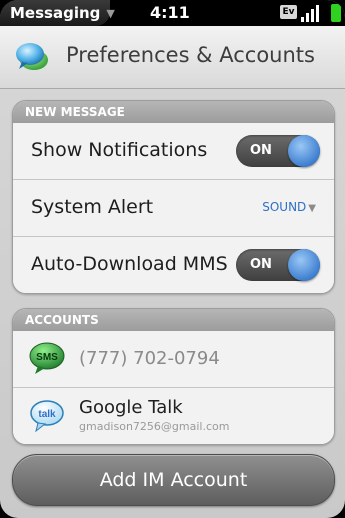  I want to click on show-notifications-toggle: ON, so click(278, 151).